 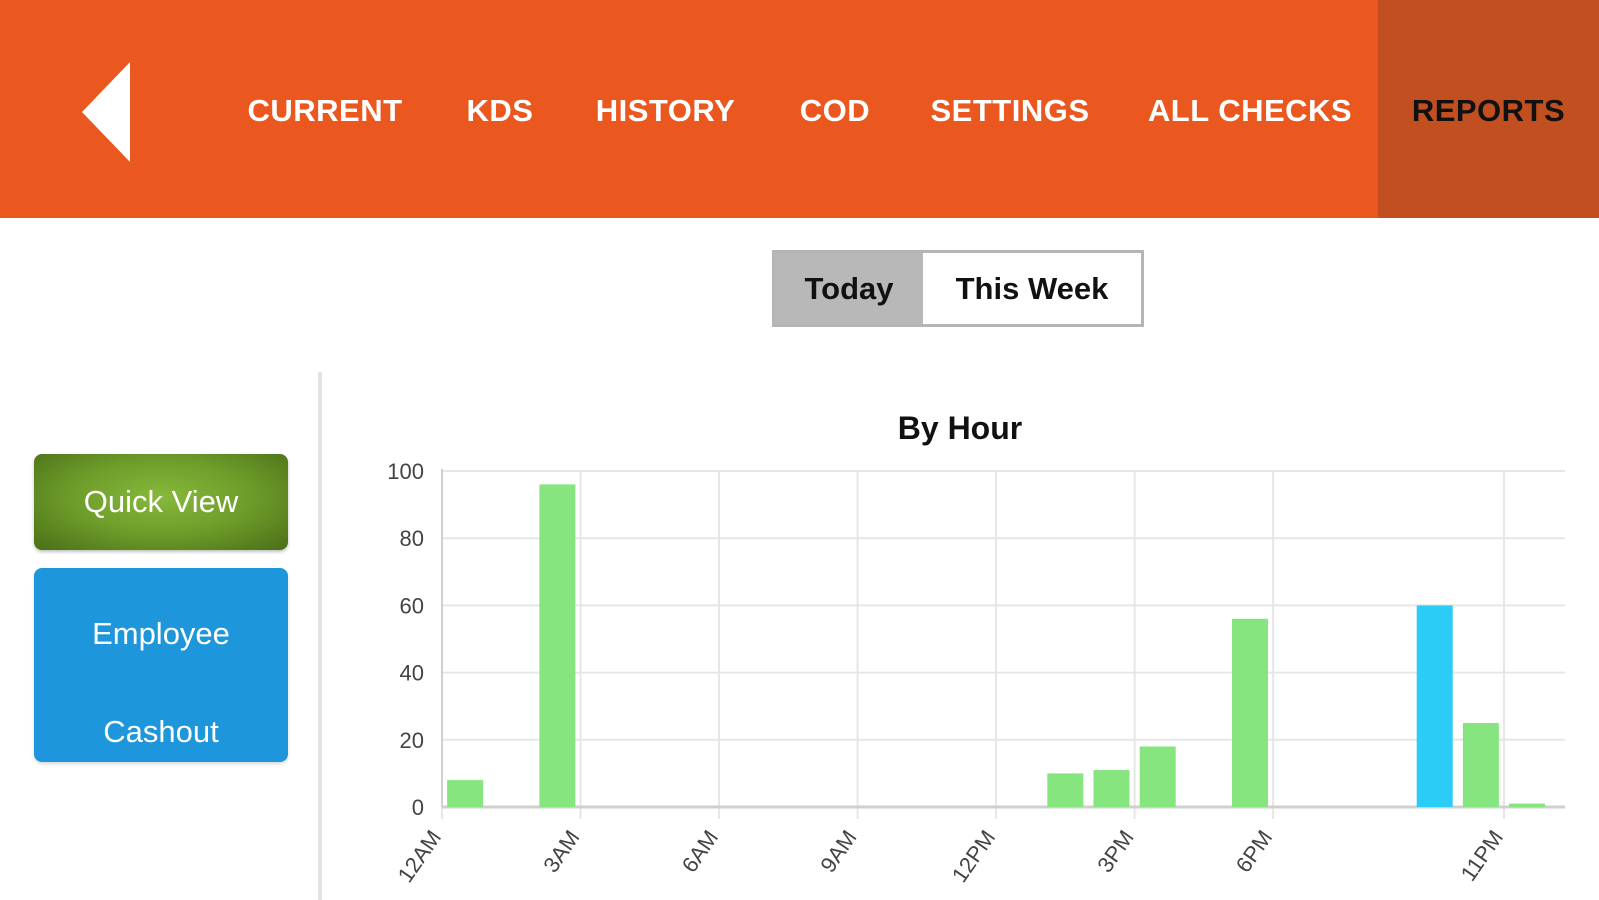 I want to click on chart-title: By Hour, so click(x=960, y=428).